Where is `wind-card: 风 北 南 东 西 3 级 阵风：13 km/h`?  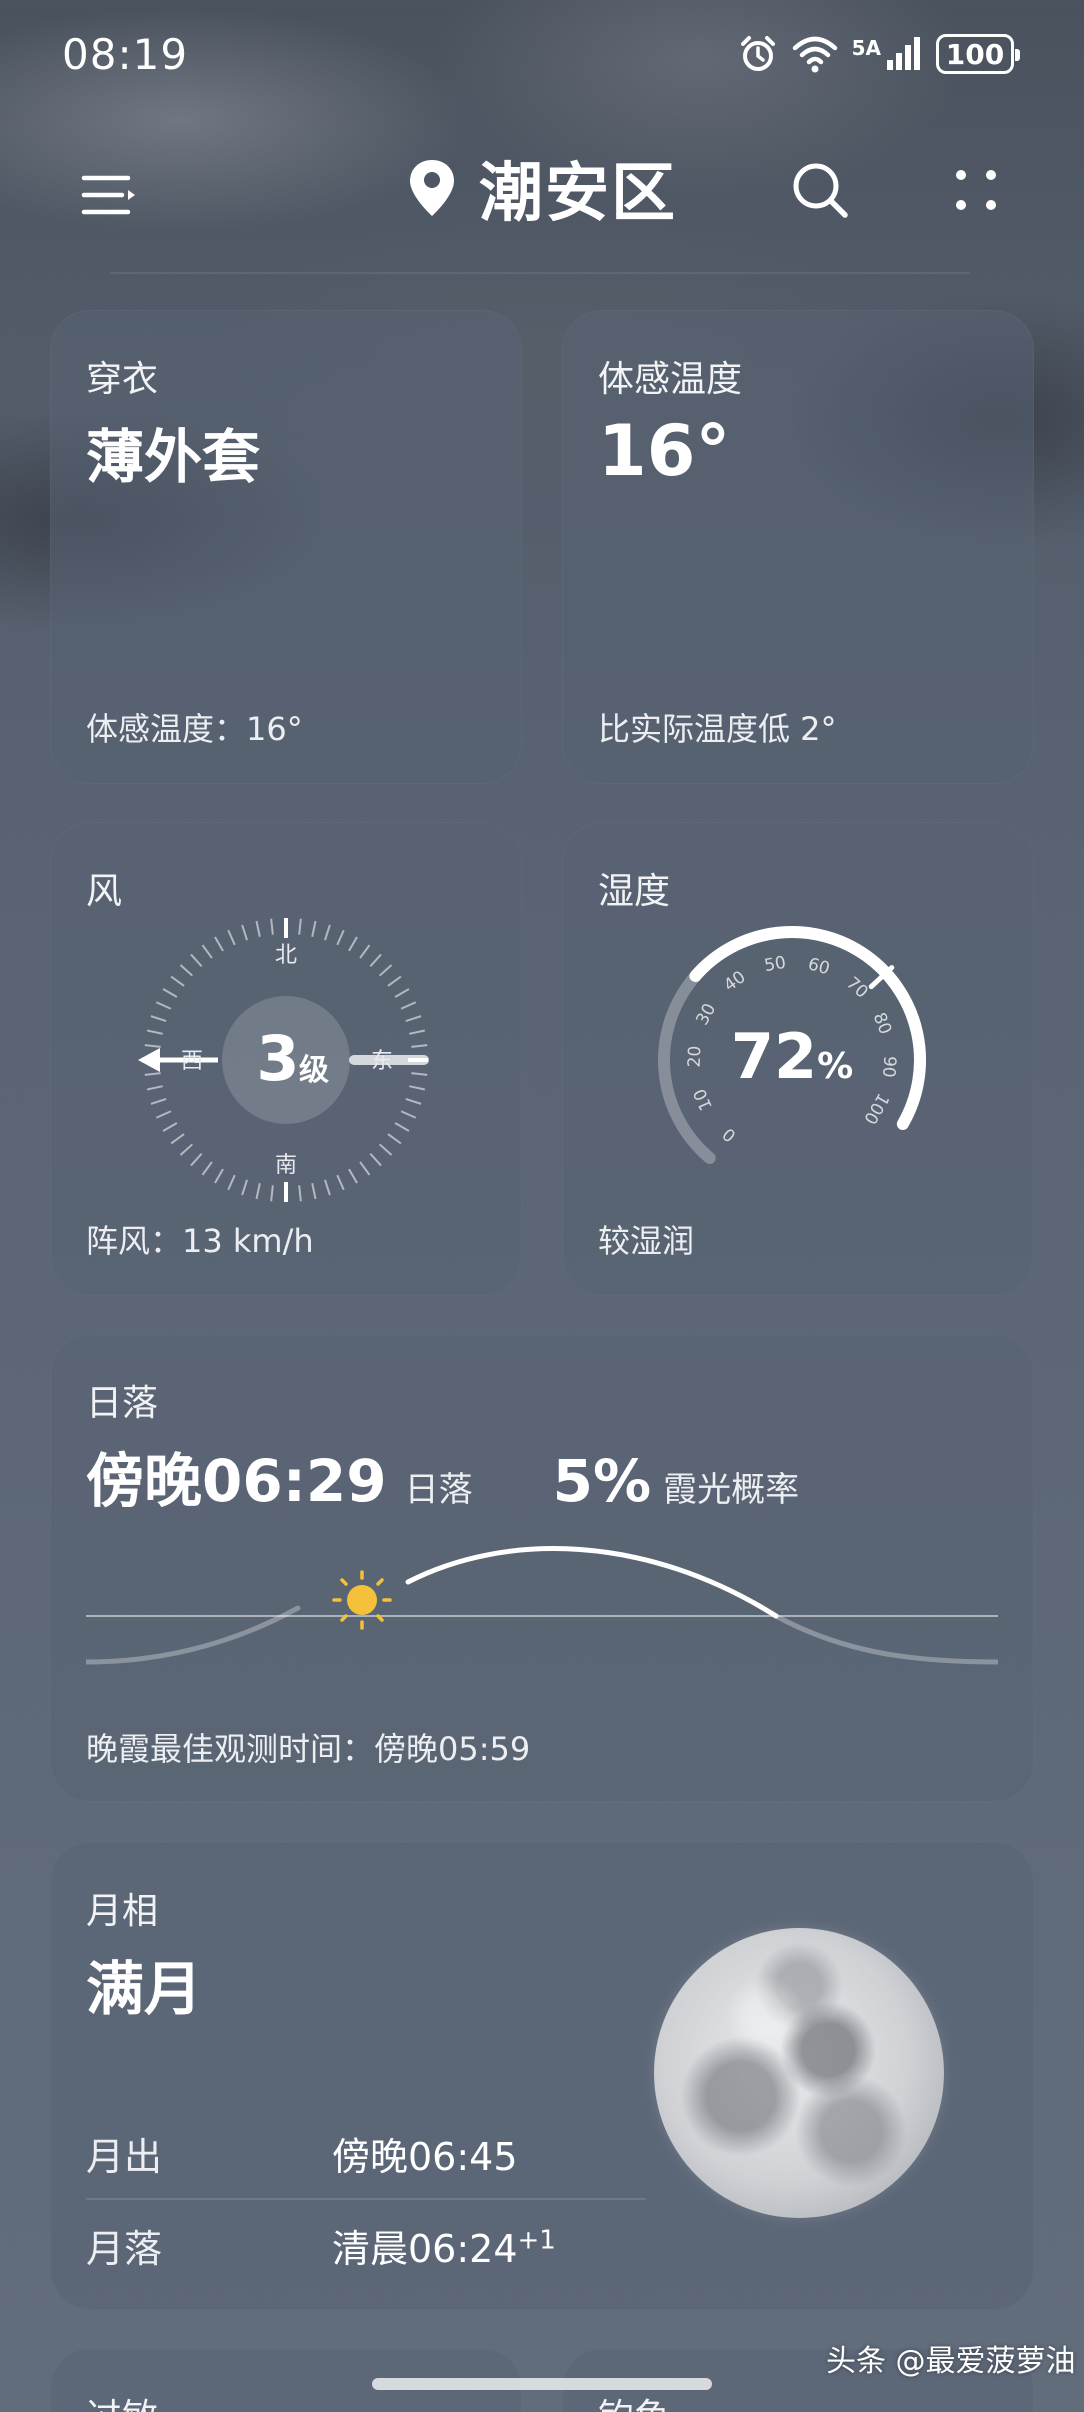 wind-card: 风 北 南 东 西 3 级 阵风：13 km/h is located at coordinates (286, 1059).